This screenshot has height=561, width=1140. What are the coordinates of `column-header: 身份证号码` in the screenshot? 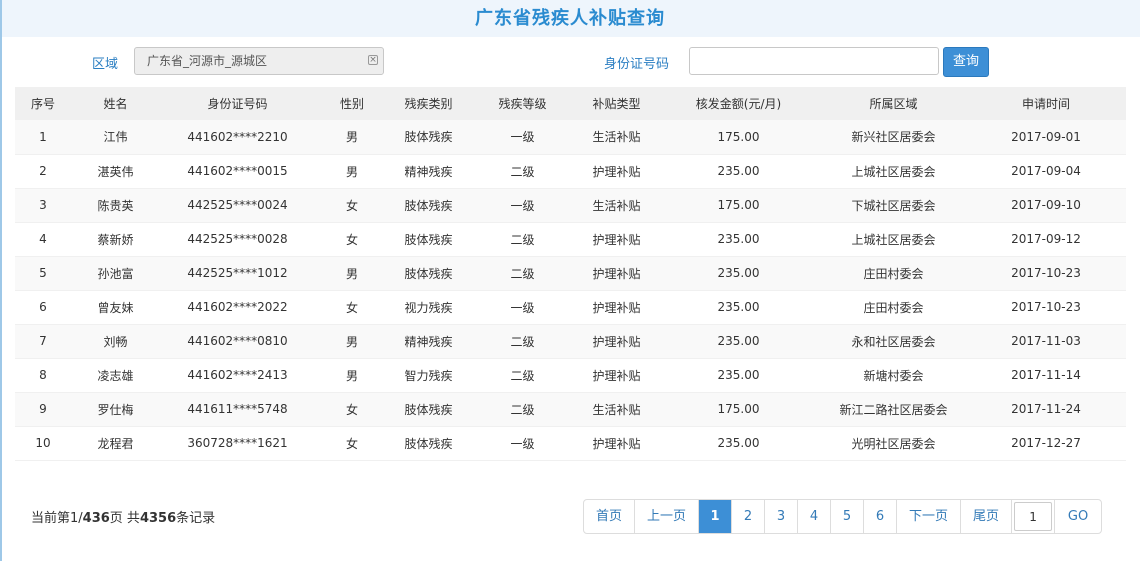 It's located at (237, 103).